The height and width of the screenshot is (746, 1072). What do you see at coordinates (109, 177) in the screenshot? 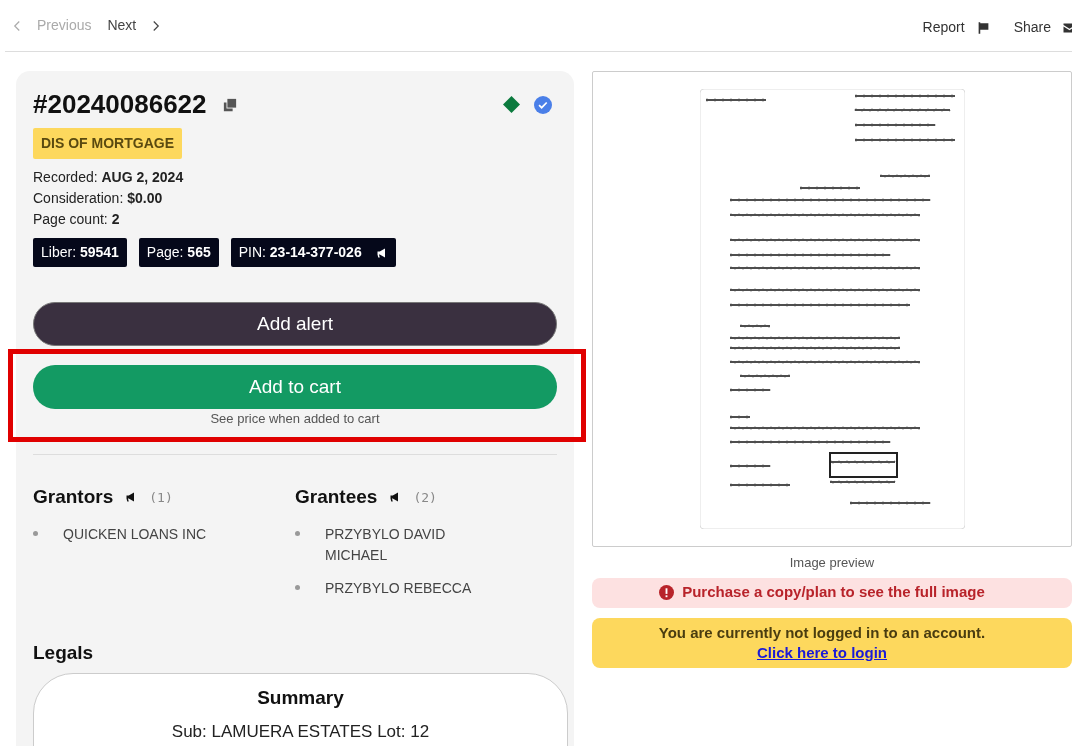
I see `detail-text: Recorded: AUG 2, 2024` at bounding box center [109, 177].